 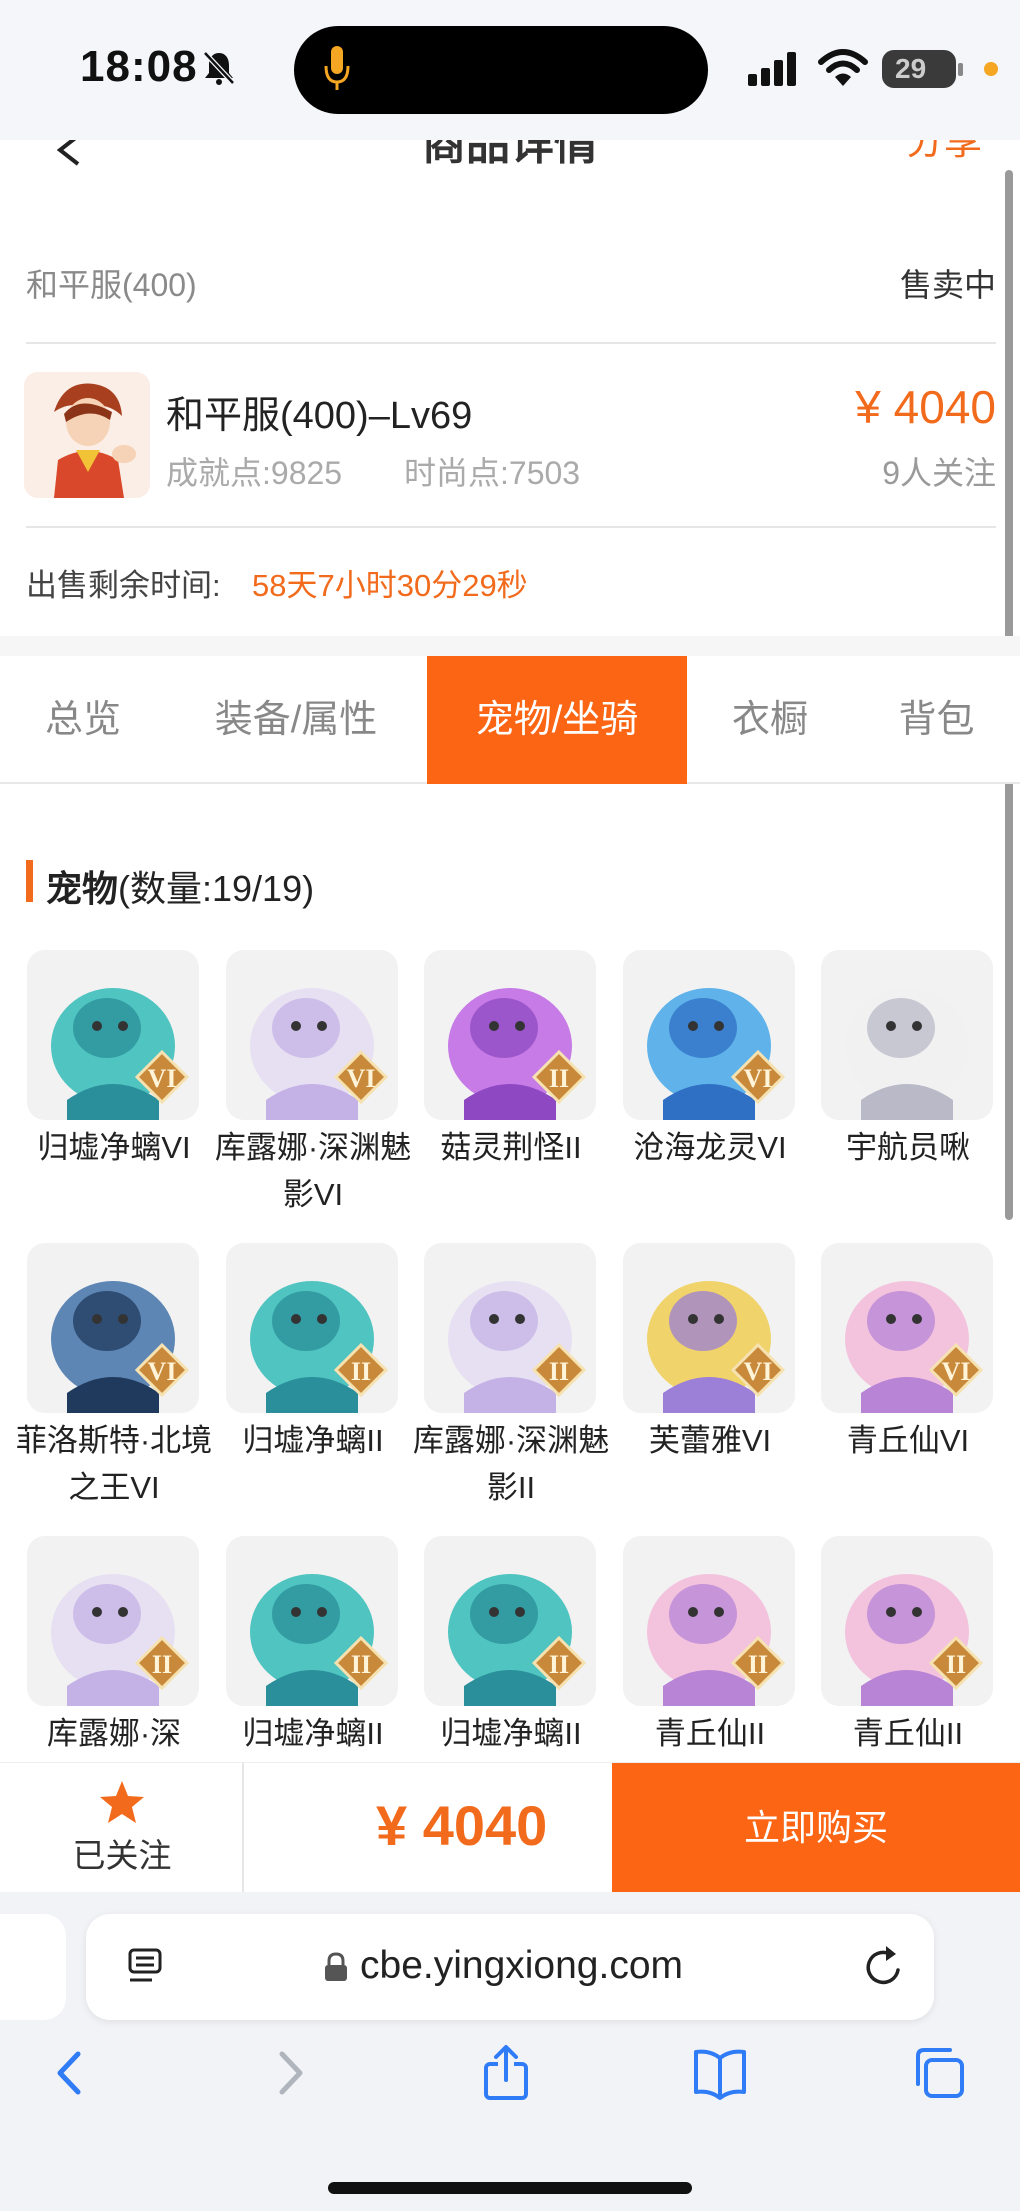 I want to click on share-button: 分享, so click(x=944, y=152).